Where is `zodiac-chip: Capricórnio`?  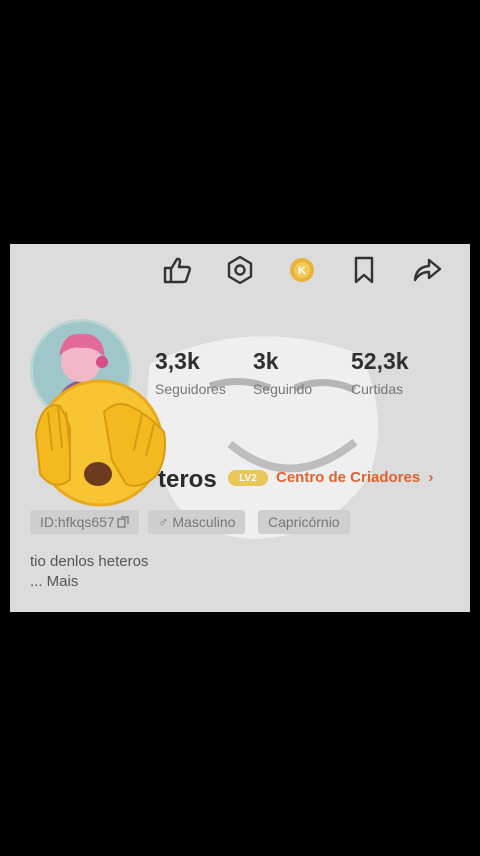
zodiac-chip: Capricórnio is located at coordinates (304, 522).